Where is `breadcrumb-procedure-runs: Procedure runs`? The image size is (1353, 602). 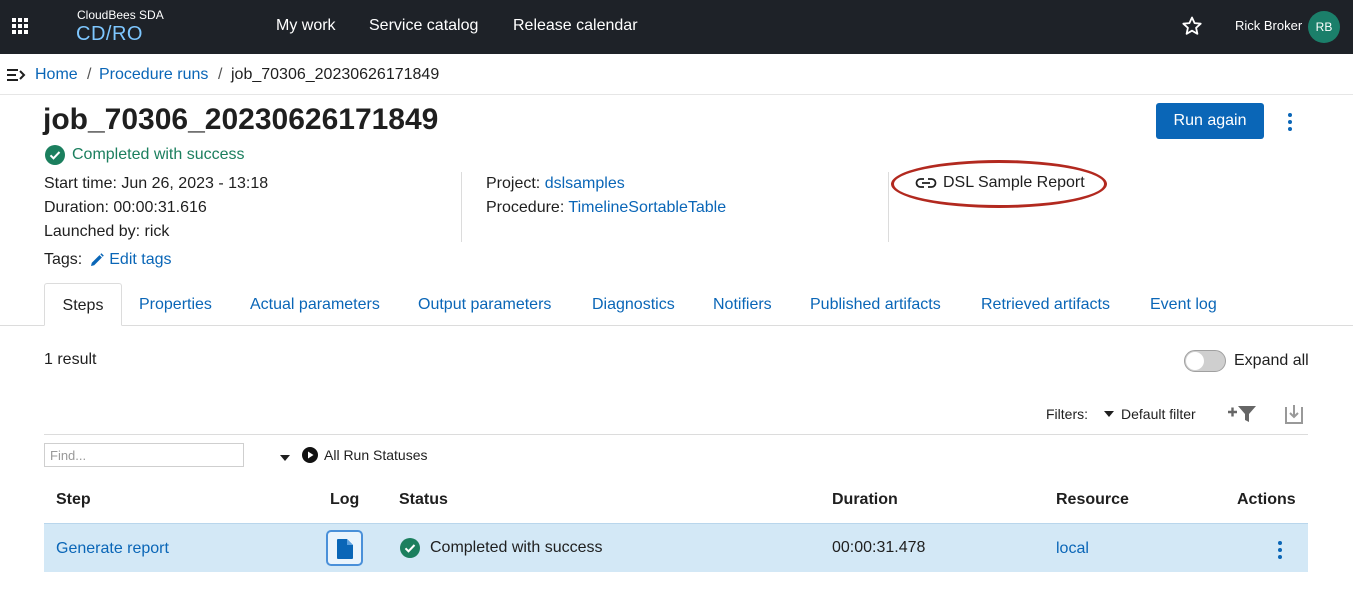 breadcrumb-procedure-runs: Procedure runs is located at coordinates (153, 75).